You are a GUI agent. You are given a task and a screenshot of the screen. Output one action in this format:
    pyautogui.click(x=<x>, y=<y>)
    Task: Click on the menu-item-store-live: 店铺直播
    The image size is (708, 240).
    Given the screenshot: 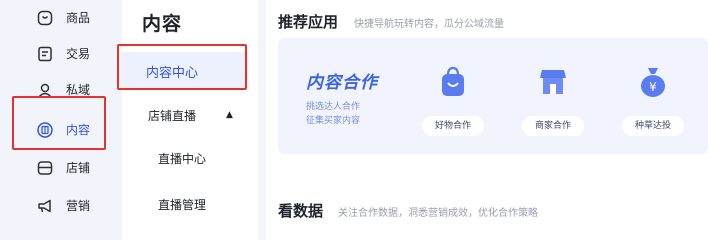 What is the action you would take?
    pyautogui.click(x=172, y=115)
    